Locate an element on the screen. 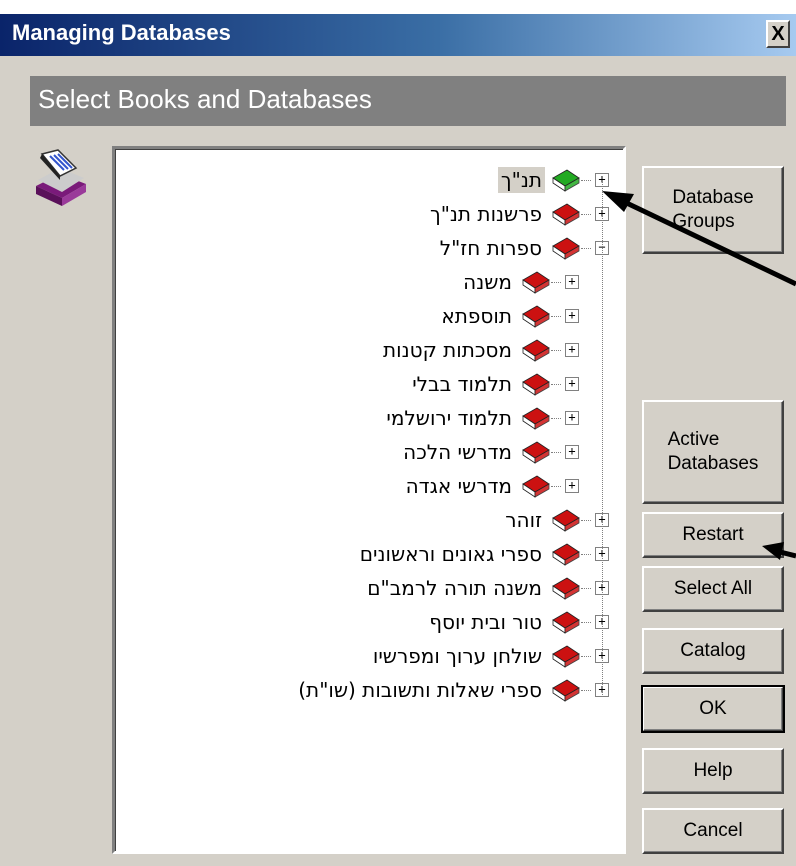  catalog-button: Catalog is located at coordinates (713, 651).